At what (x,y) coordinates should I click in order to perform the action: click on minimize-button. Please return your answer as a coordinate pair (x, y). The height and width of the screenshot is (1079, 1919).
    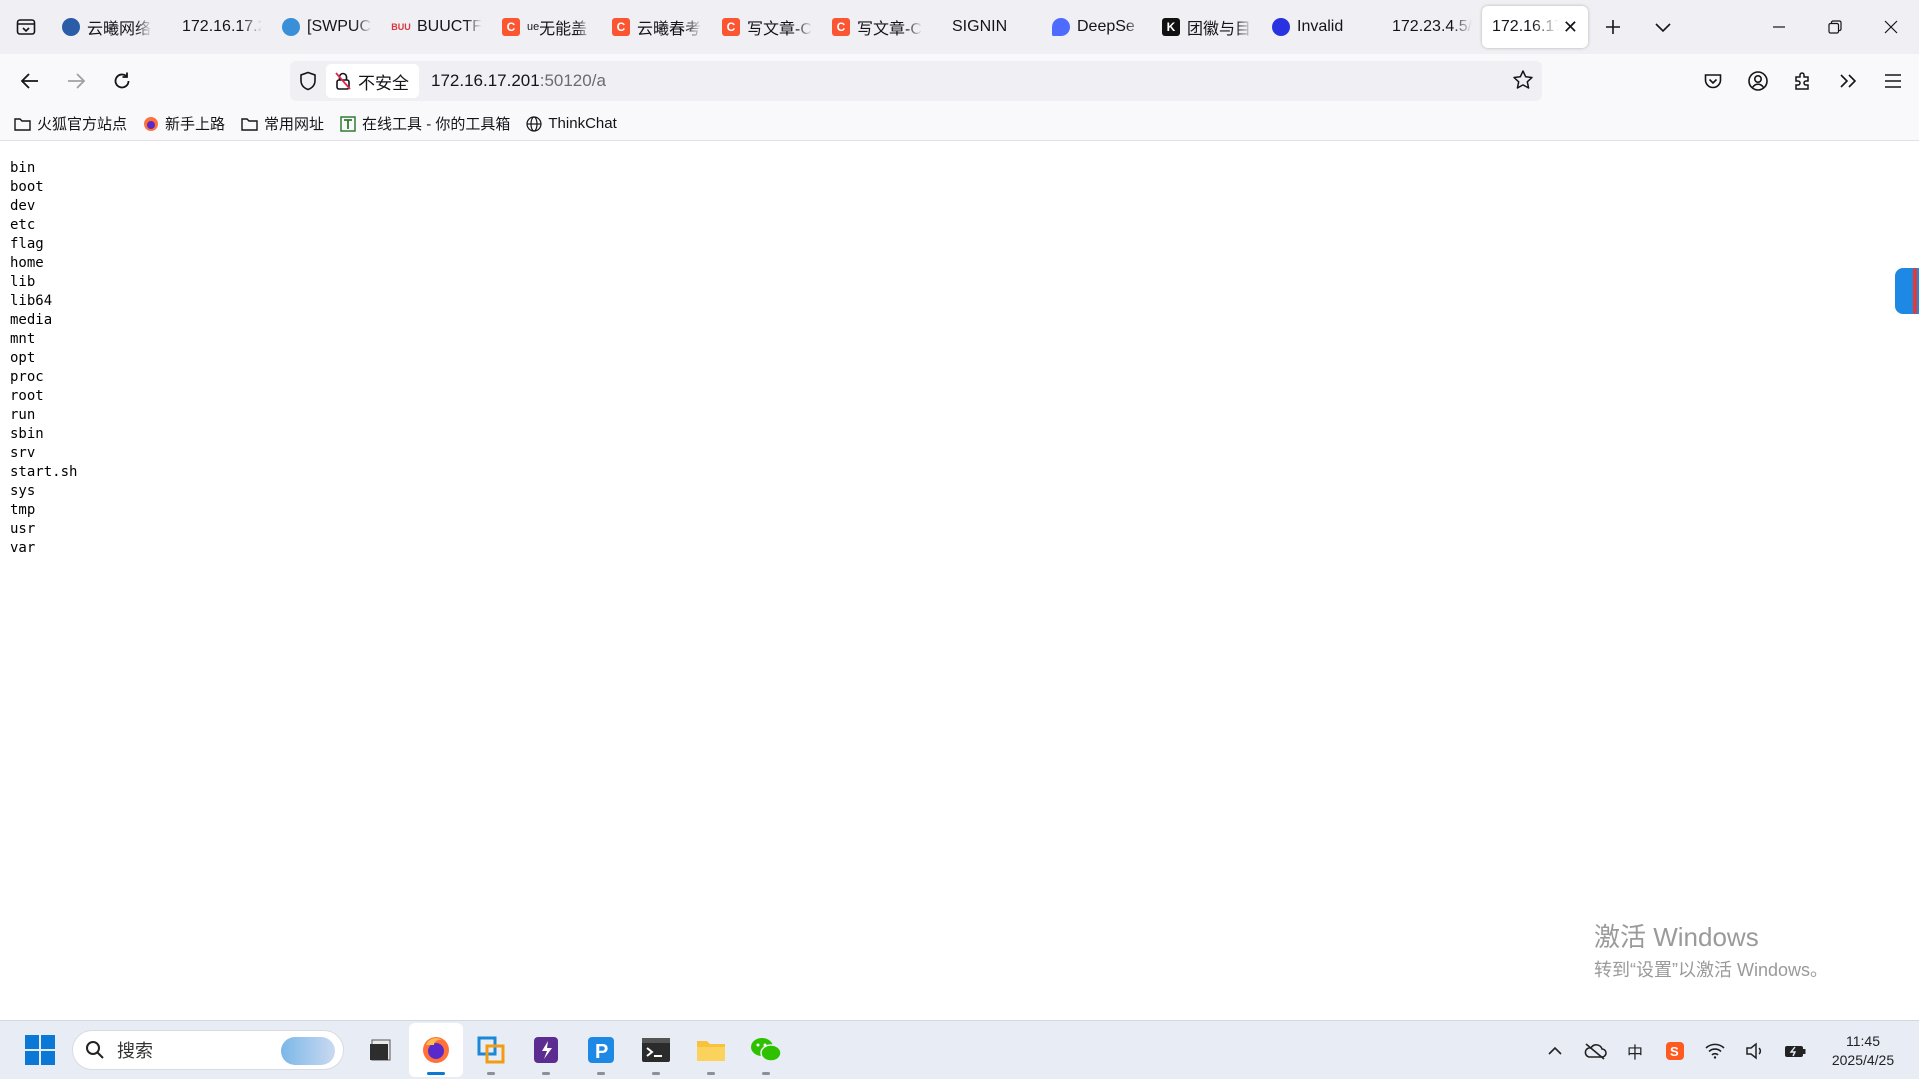
    Looking at the image, I should click on (1779, 27).